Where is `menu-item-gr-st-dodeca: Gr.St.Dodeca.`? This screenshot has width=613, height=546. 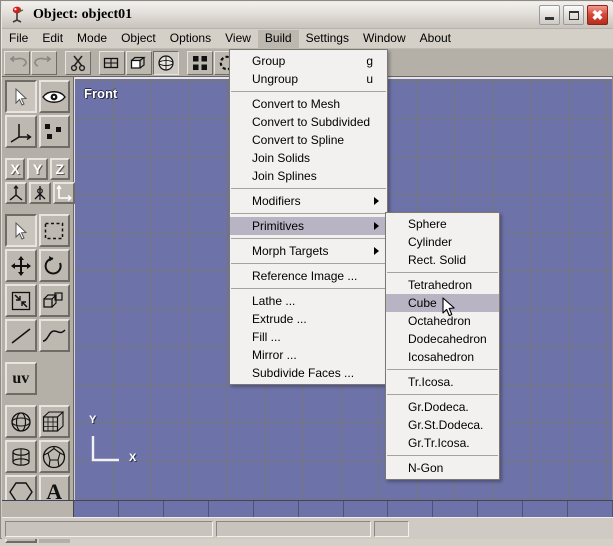
menu-item-gr-st-dodeca: Gr.St.Dodeca. is located at coordinates (442, 425).